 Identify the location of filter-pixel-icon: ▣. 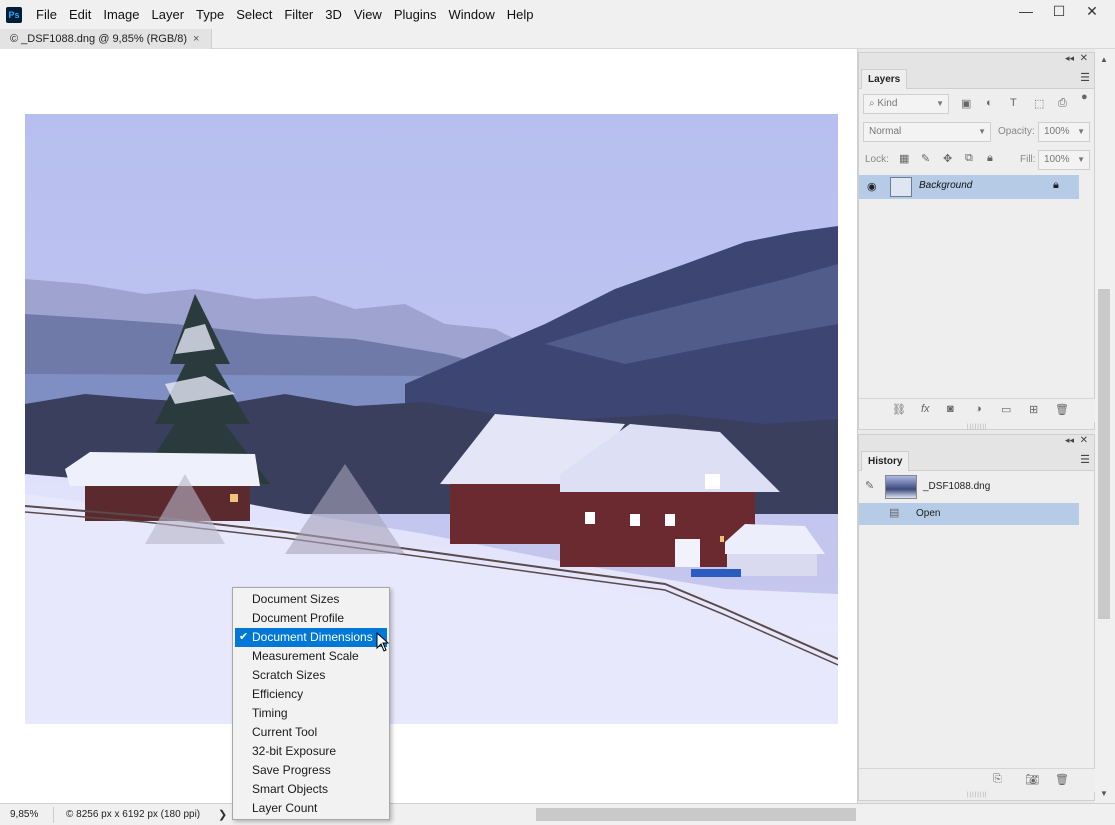
(966, 103).